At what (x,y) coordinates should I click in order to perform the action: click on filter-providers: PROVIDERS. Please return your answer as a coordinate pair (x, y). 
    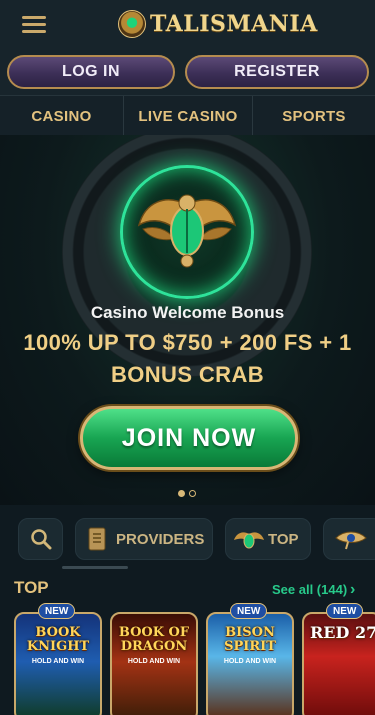
    Looking at the image, I should click on (144, 539).